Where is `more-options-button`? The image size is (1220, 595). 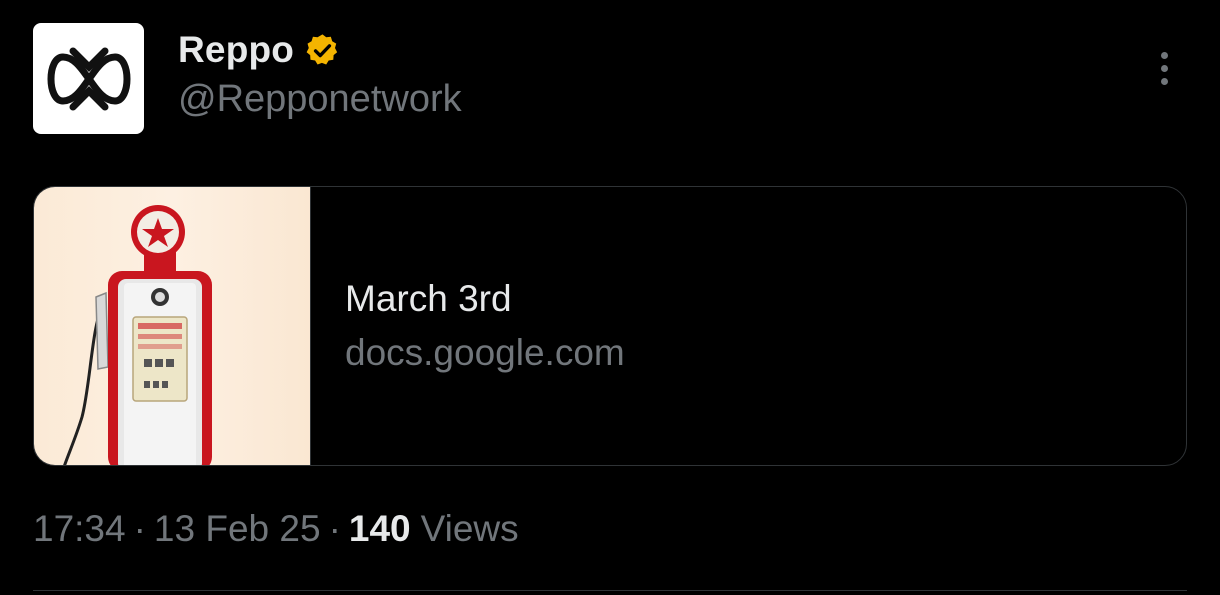 more-options-button is located at coordinates (1164, 68).